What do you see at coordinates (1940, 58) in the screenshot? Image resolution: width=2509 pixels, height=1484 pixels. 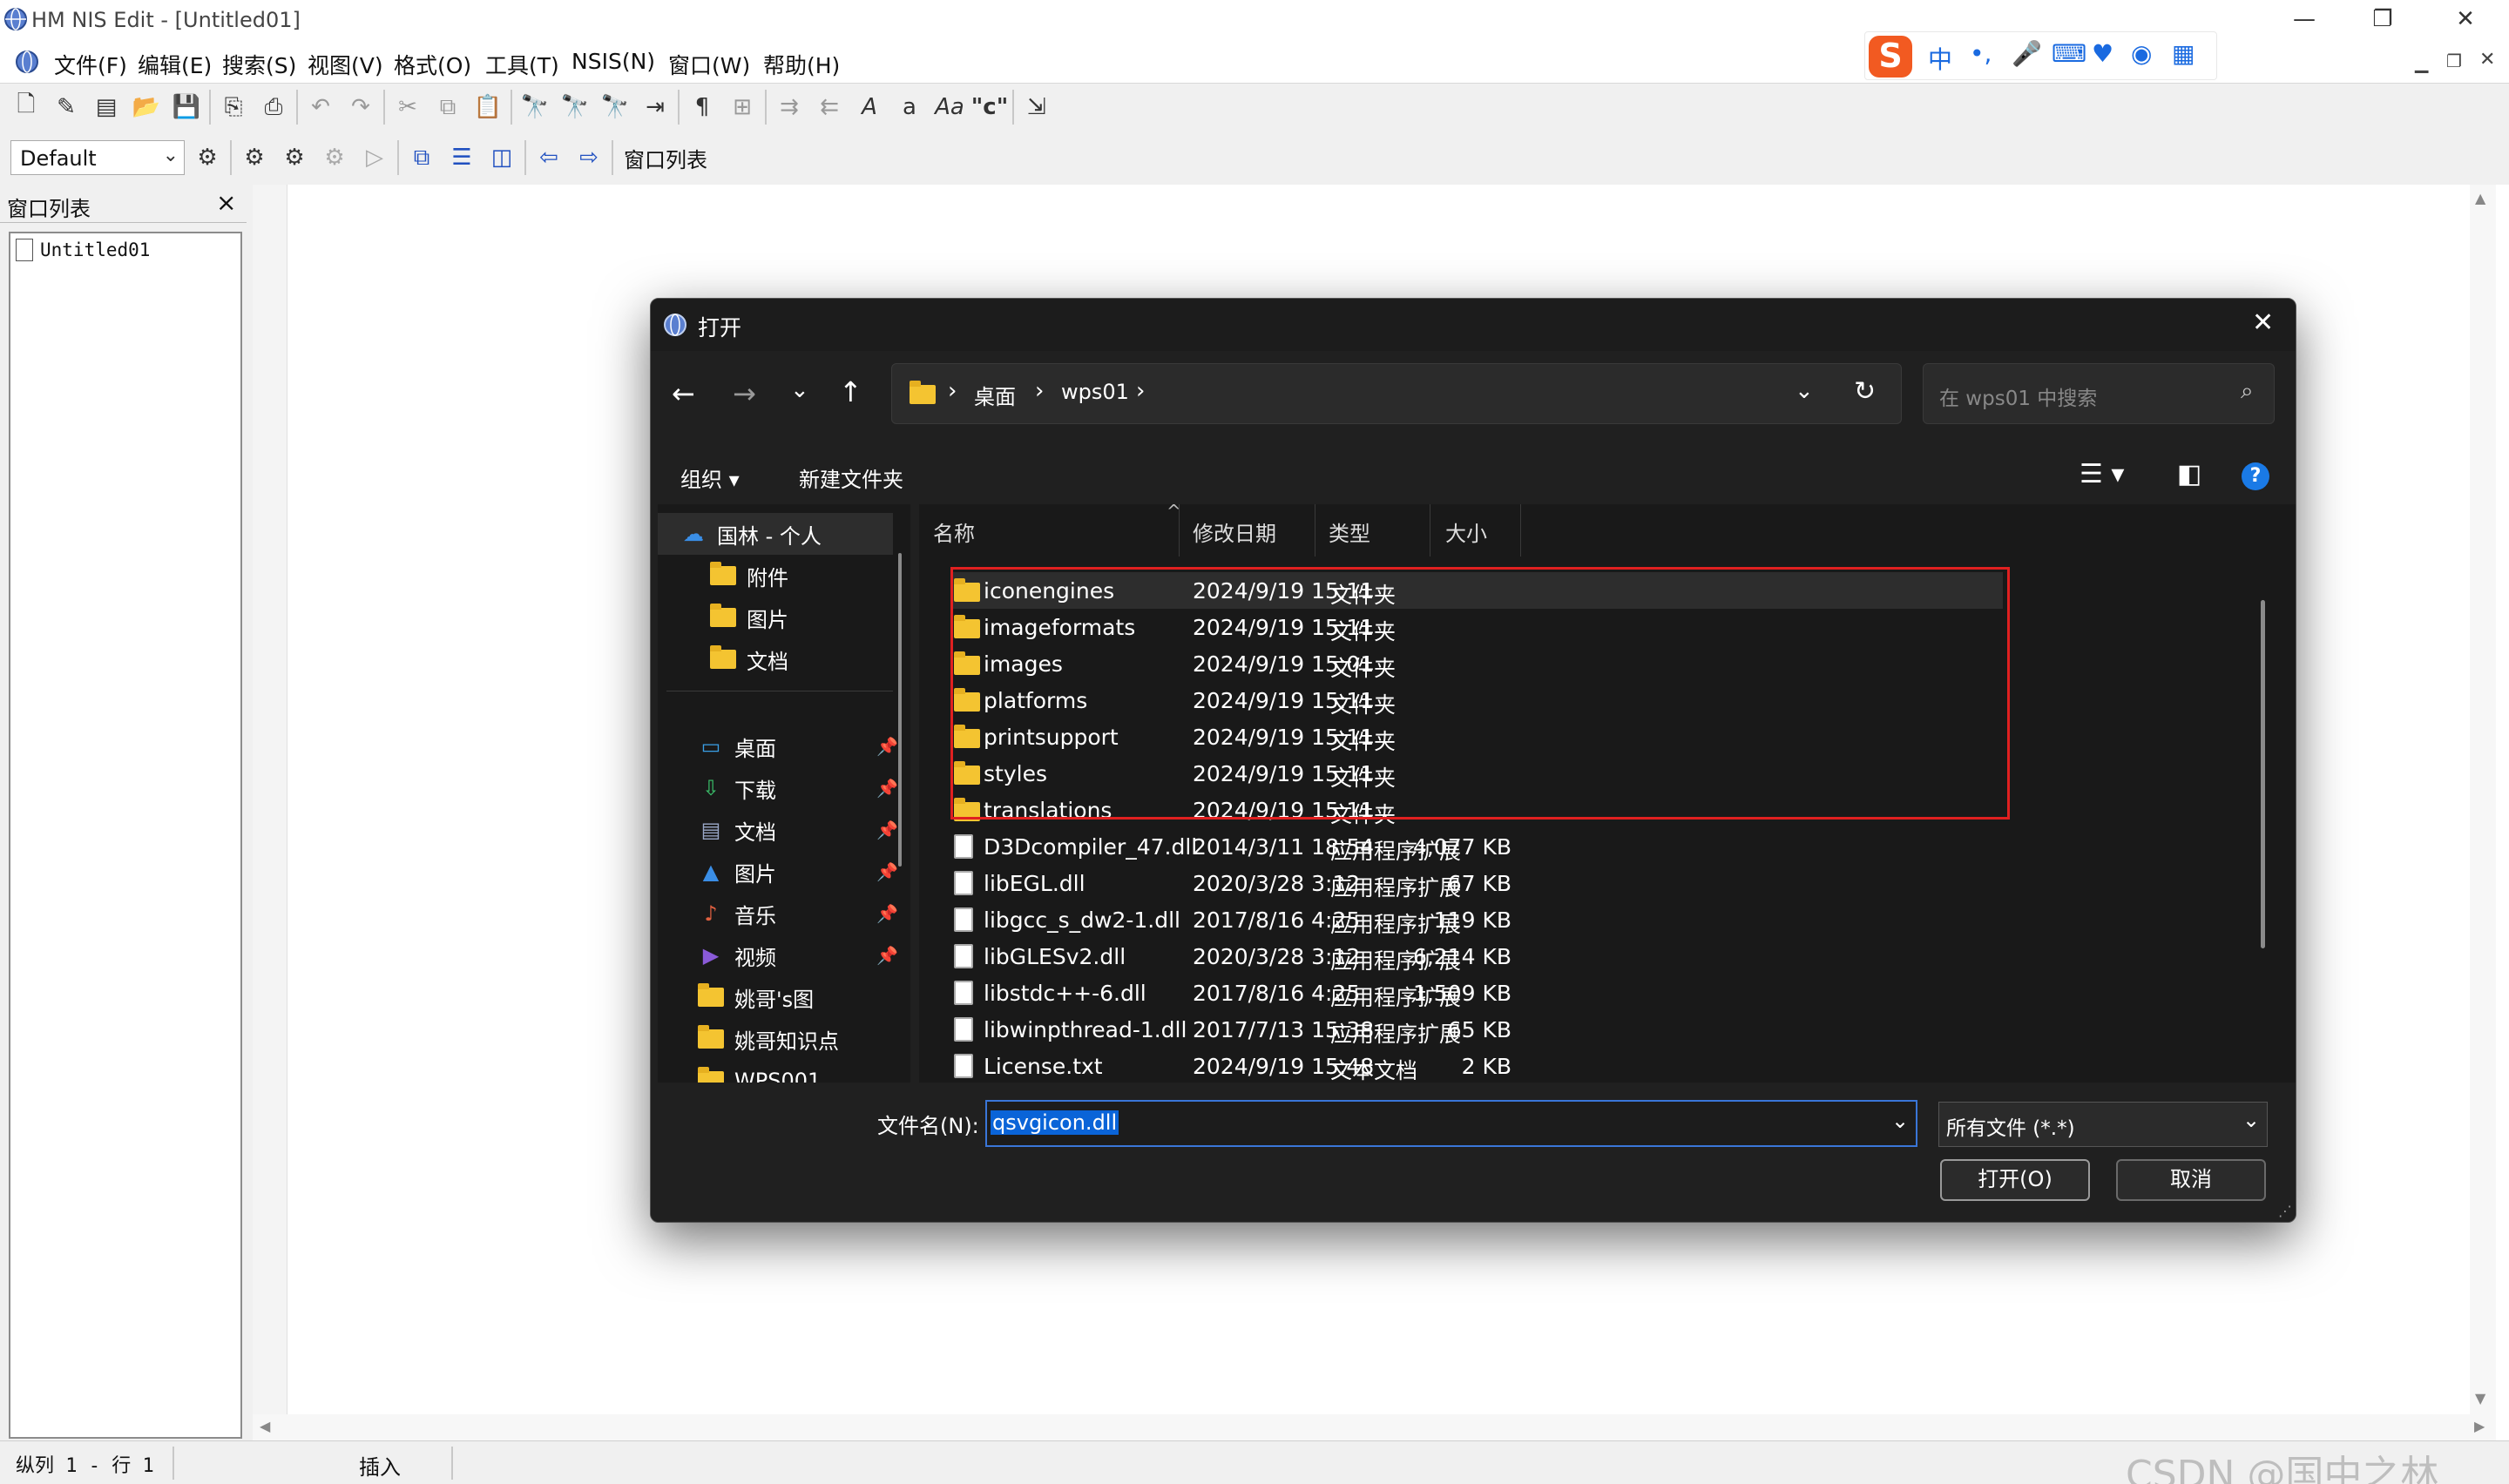 I see `ime-mode-label: 中` at bounding box center [1940, 58].